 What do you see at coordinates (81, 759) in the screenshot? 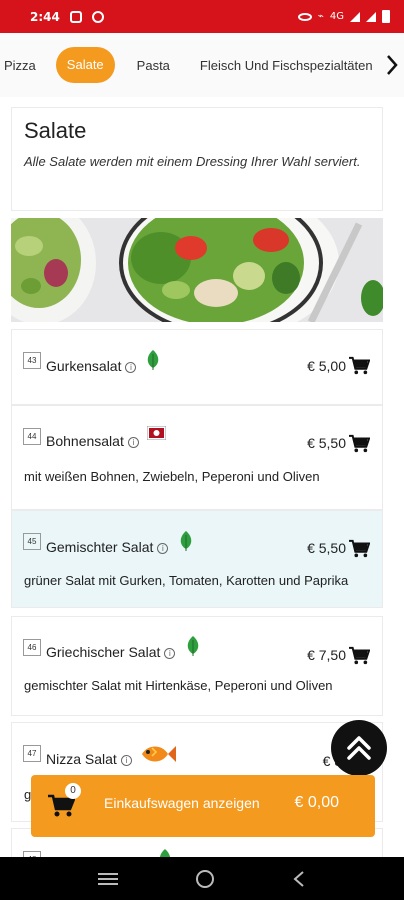
I see `item-name: Nizza Salat` at bounding box center [81, 759].